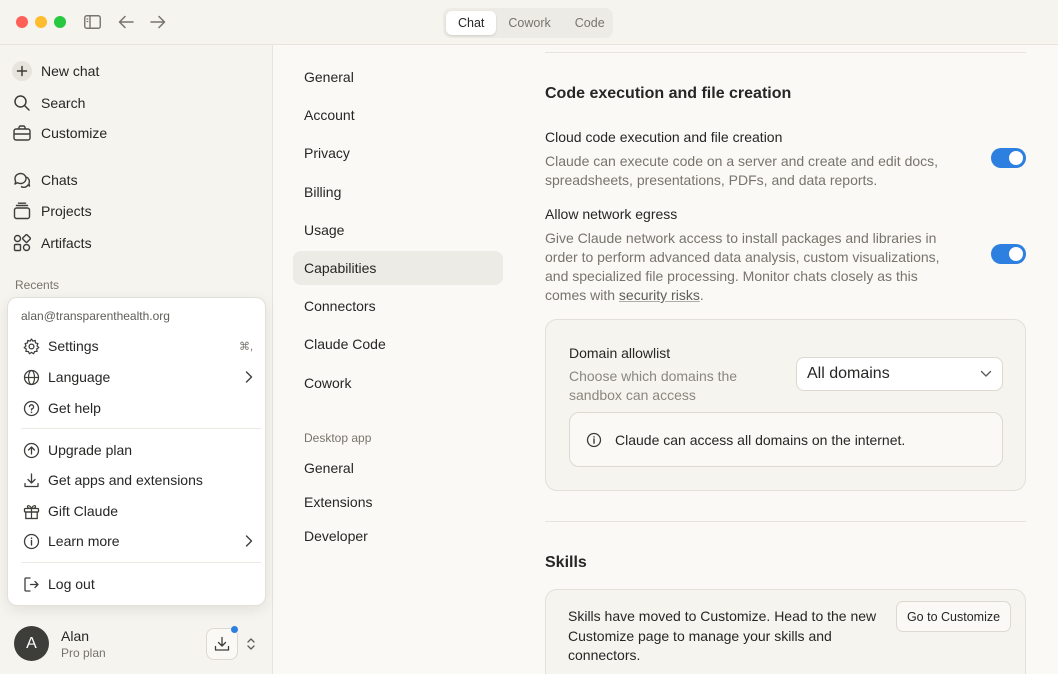 The image size is (1058, 674). What do you see at coordinates (22, 71) in the screenshot?
I see `plus-icon` at bounding box center [22, 71].